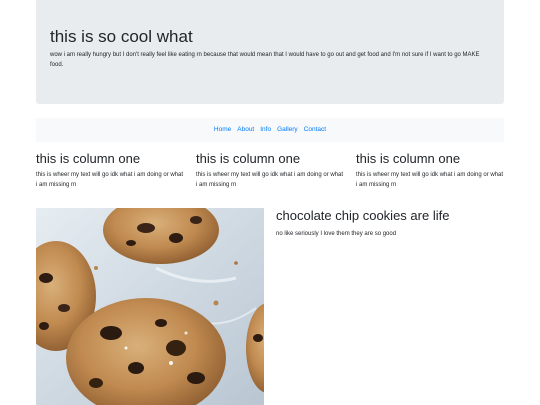 This screenshot has width=540, height=405. I want to click on nav-link-contact: Contact, so click(315, 130).